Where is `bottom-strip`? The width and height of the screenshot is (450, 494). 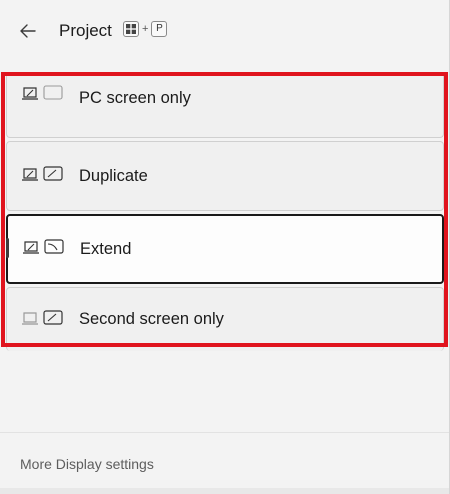 bottom-strip is located at coordinates (224, 491).